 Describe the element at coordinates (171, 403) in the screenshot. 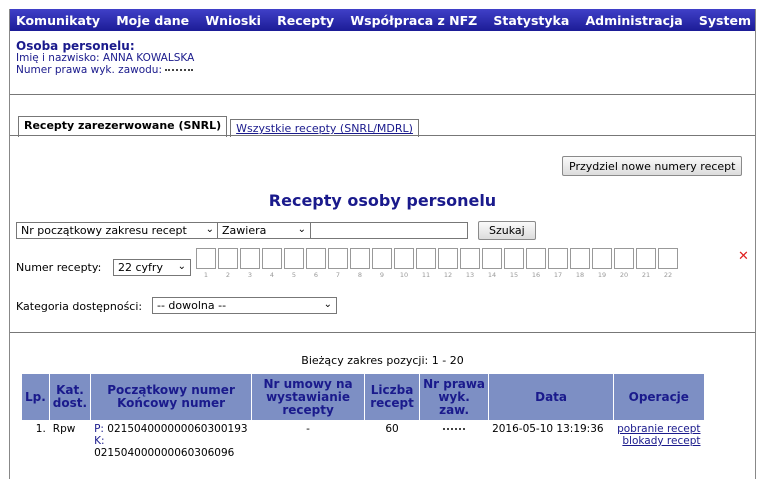

I see `col-end-number: Końcowy numer` at that location.